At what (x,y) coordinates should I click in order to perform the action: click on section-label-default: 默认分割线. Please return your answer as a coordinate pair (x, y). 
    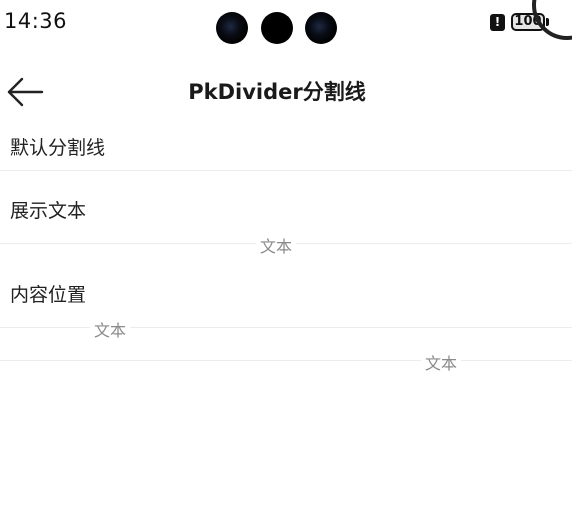
    Looking at the image, I should click on (58, 148).